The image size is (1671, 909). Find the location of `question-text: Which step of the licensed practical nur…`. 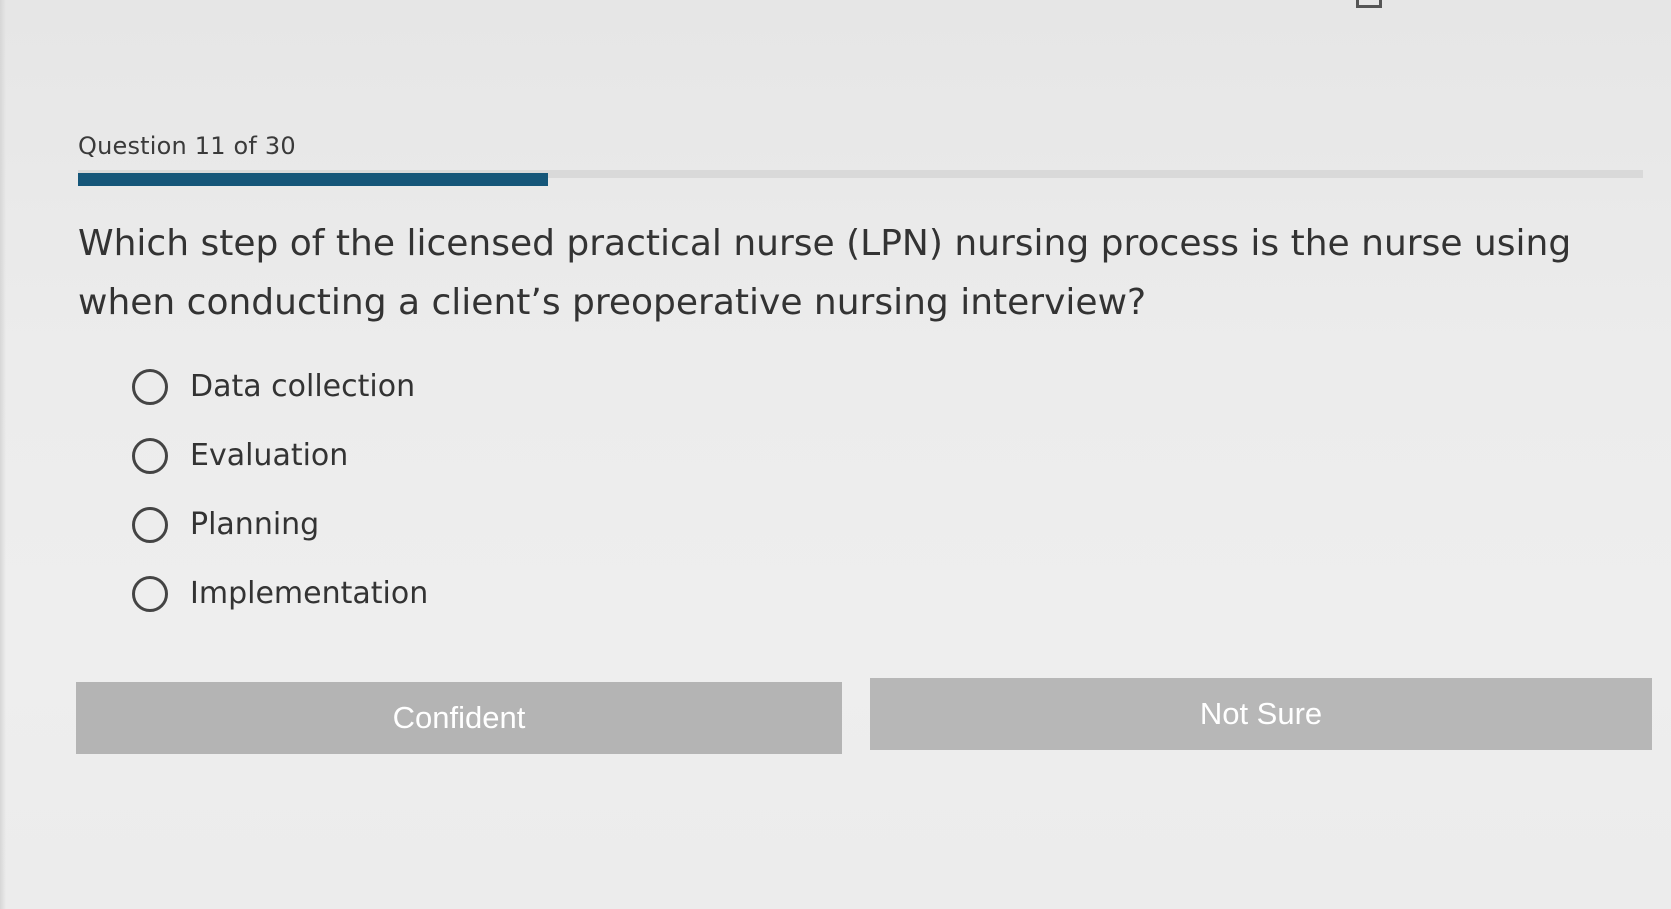

question-text: Which step of the licensed practical nur… is located at coordinates (825, 273).